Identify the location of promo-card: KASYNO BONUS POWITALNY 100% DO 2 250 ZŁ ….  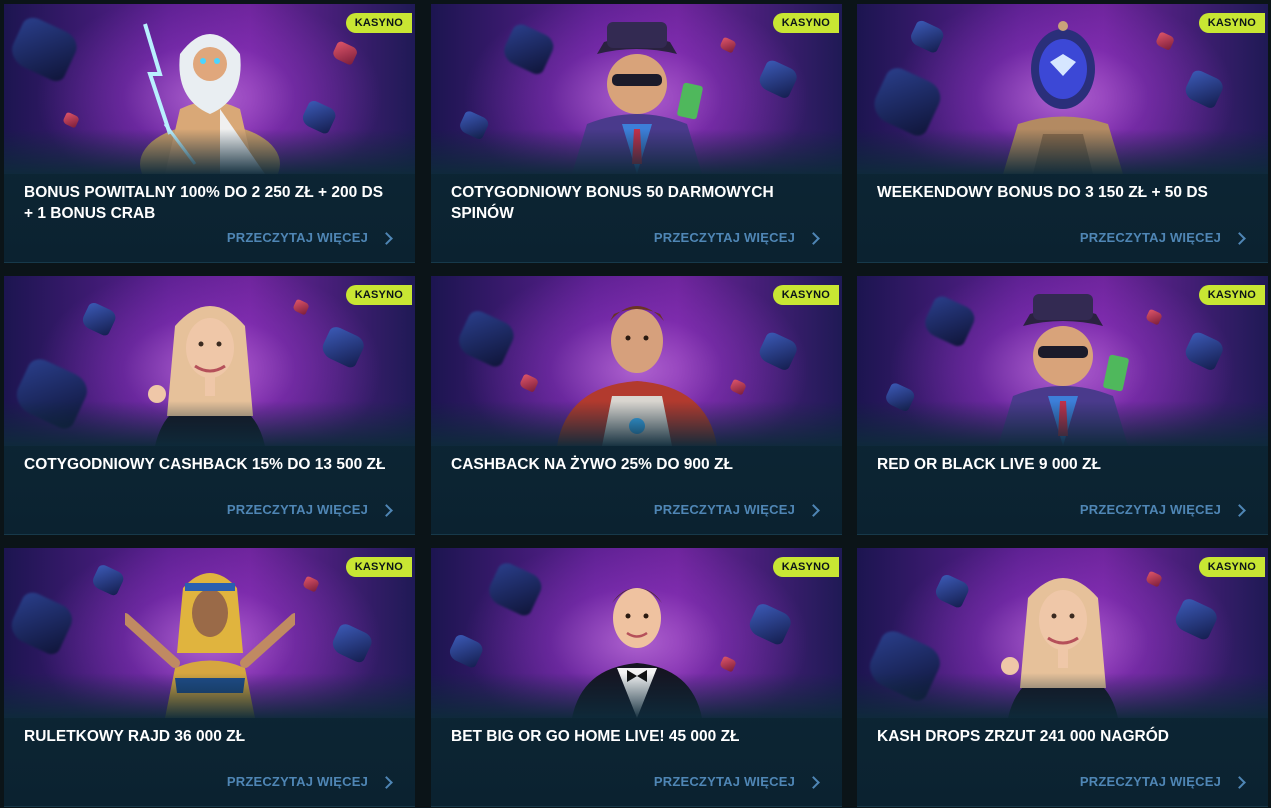
(209, 133).